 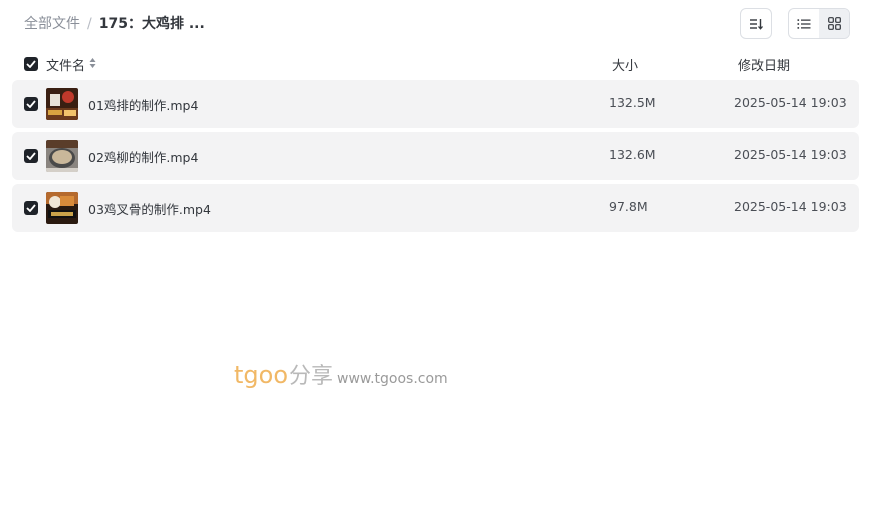 What do you see at coordinates (392, 379) in the screenshot?
I see `watermark-url: www.tgoos.com` at bounding box center [392, 379].